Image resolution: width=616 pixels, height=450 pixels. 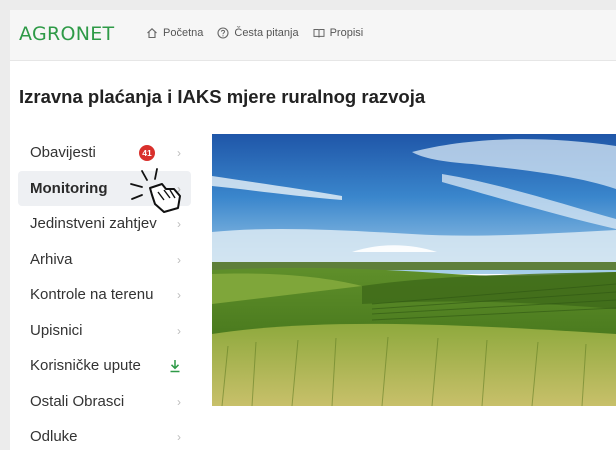 I want to click on sidebar-item-label: Ostali Obrasci, so click(x=77, y=401).